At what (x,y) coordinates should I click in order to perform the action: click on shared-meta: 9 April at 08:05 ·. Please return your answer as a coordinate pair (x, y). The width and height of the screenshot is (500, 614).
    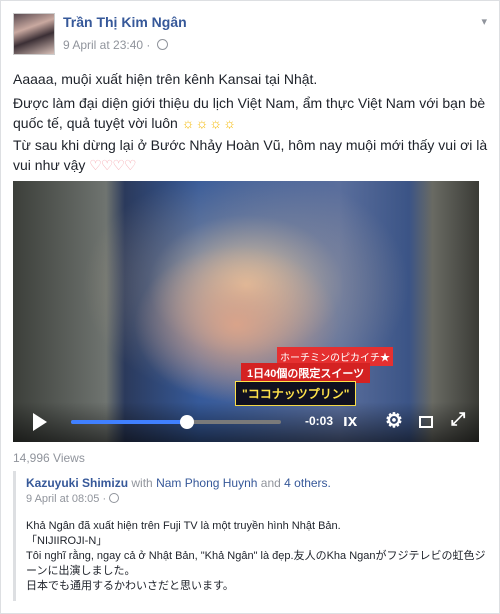
    Looking at the image, I should click on (73, 499).